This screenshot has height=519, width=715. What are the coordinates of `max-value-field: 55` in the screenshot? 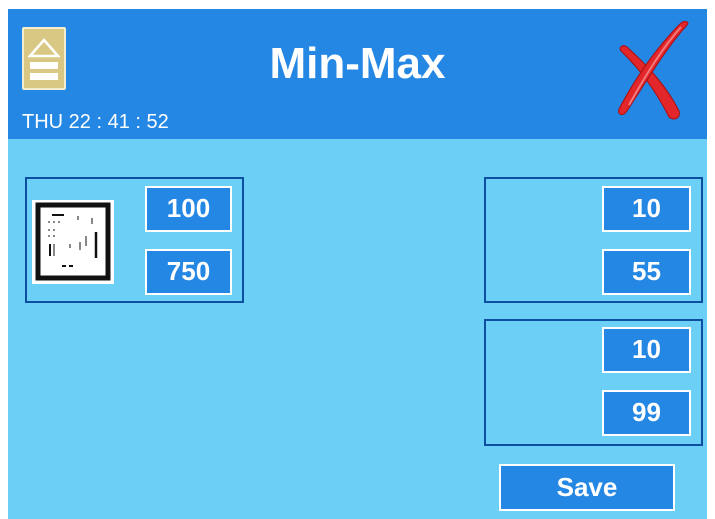 It's located at (646, 272).